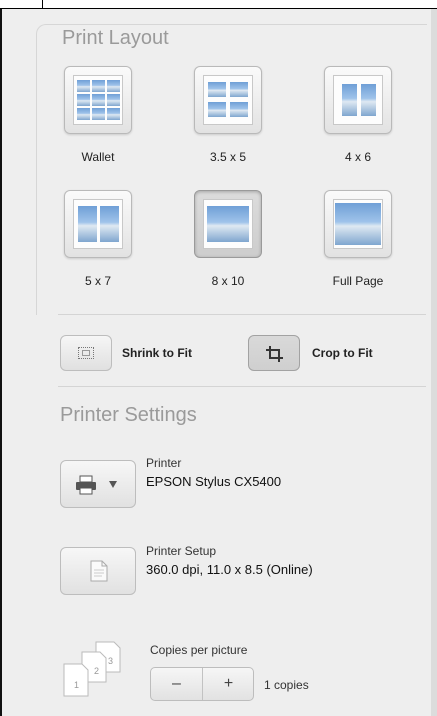 The width and height of the screenshot is (437, 716). Describe the element at coordinates (214, 481) in the screenshot. I see `printer-name: EPSON Stylus CX5400` at that location.